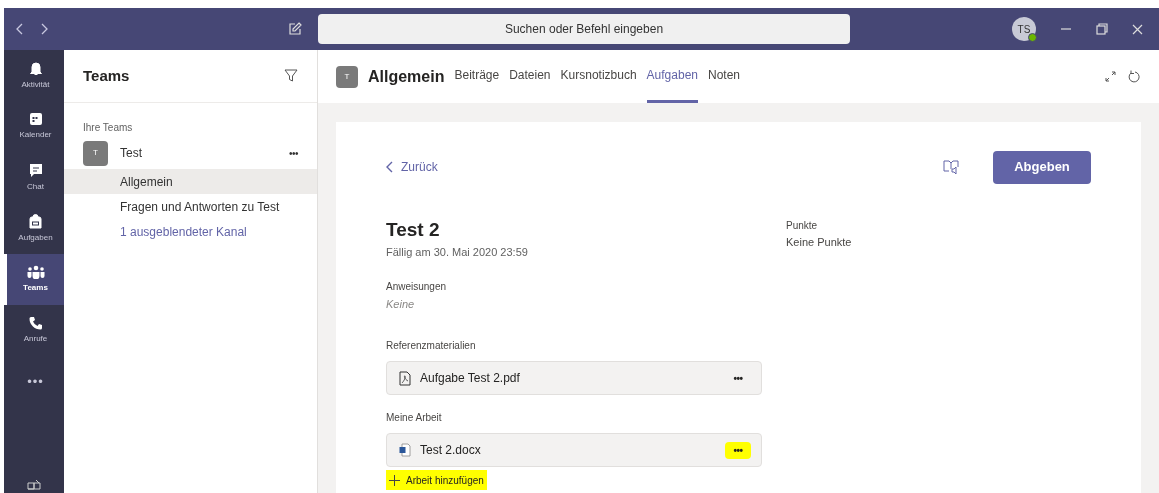  What do you see at coordinates (108, 127) in the screenshot?
I see `section-label: Ihre Teams` at bounding box center [108, 127].